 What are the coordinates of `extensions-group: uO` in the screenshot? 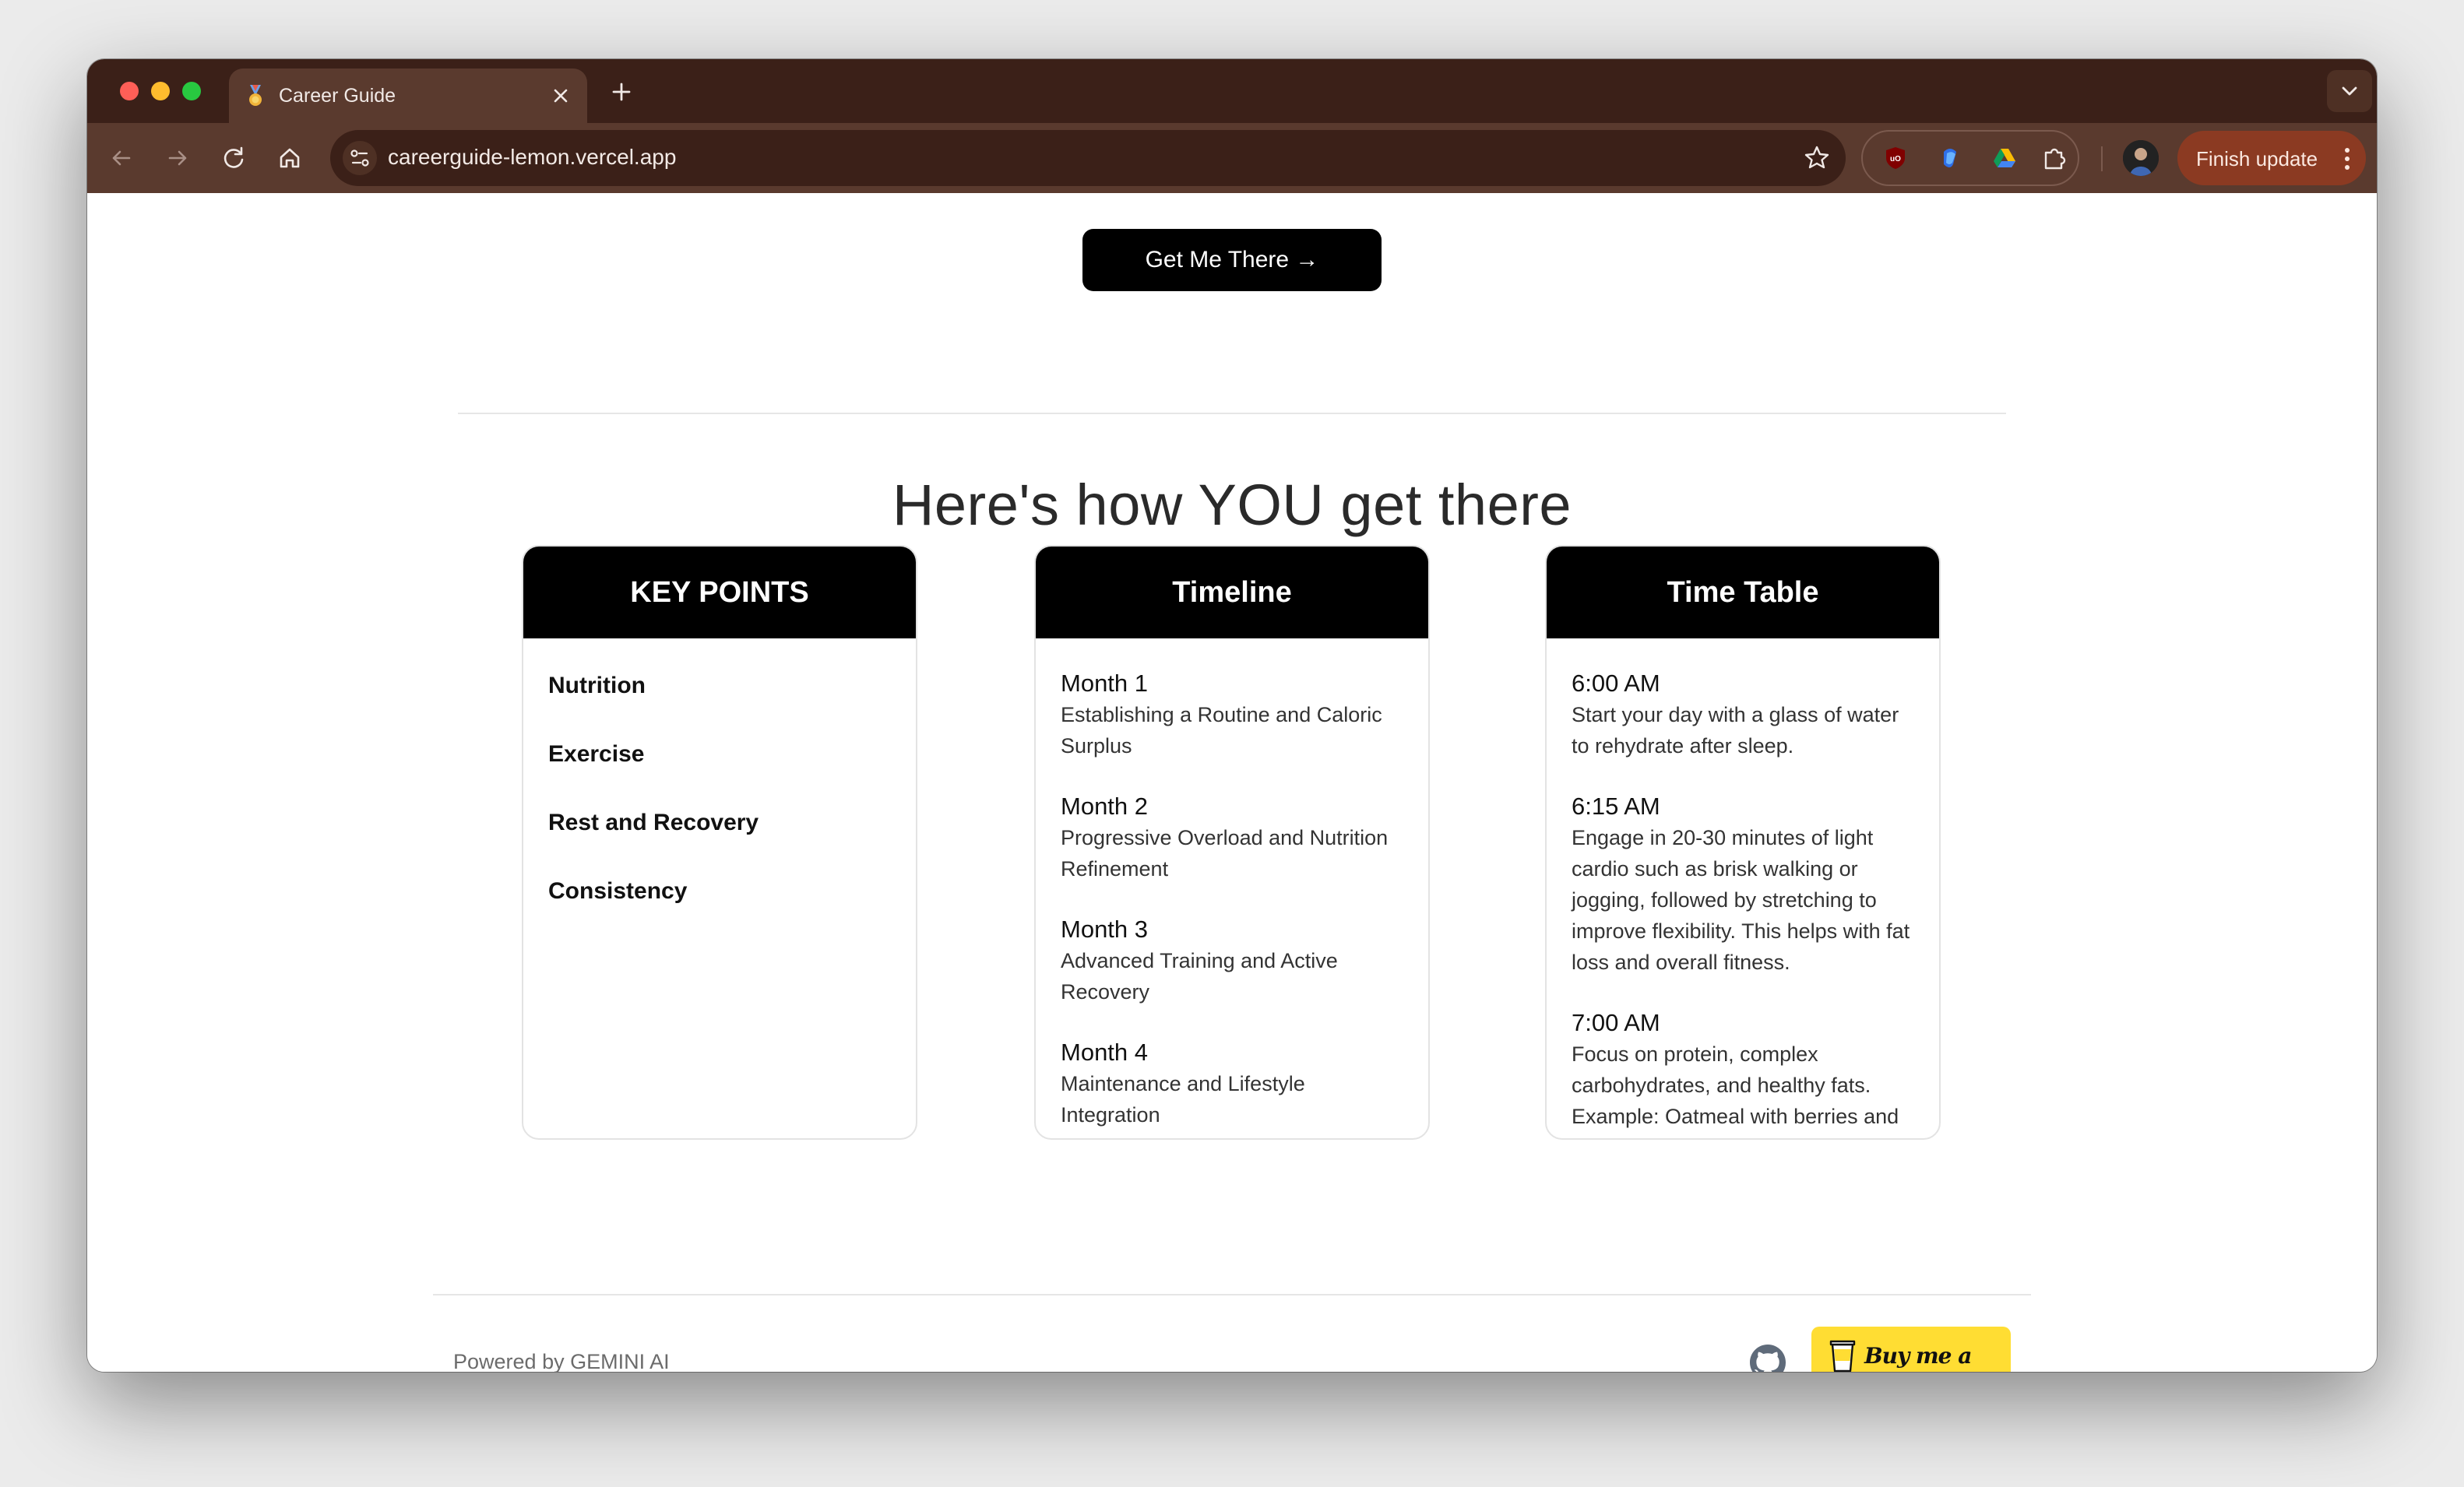 It's located at (1970, 158).